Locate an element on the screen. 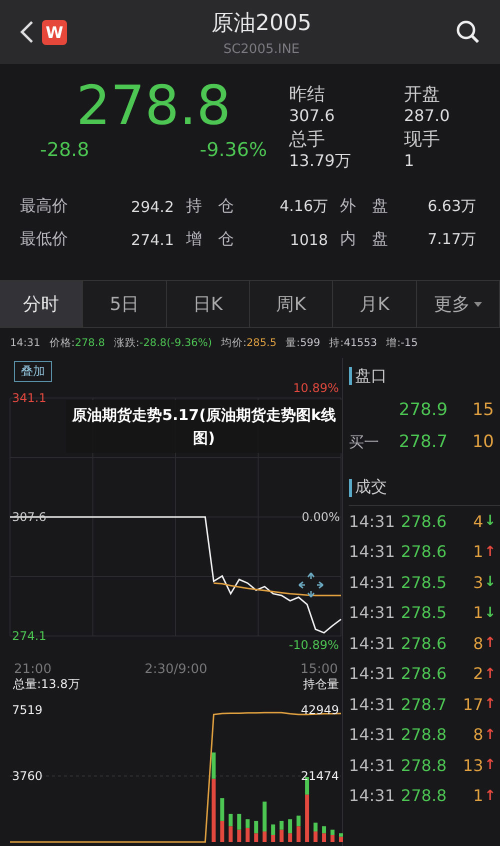  trade-quantity: 13 is located at coordinates (473, 765).